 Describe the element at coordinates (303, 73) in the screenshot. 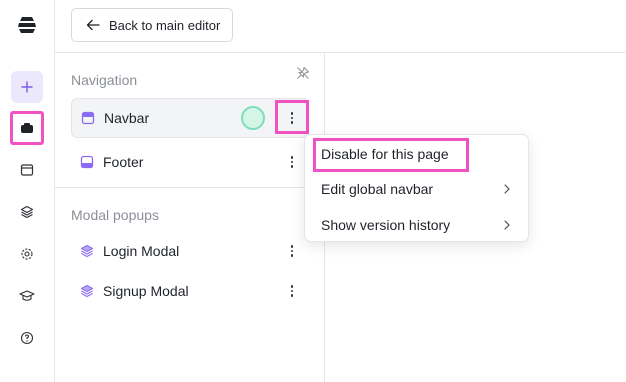

I see `unpin-icon` at that location.